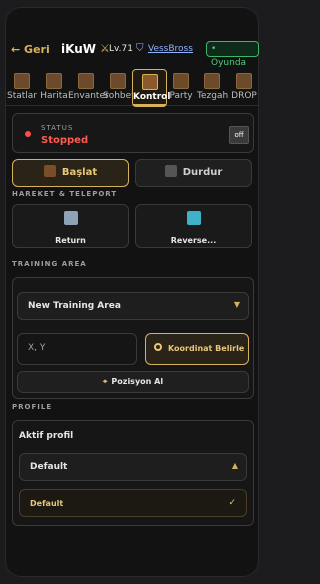  What do you see at coordinates (149, 82) in the screenshot?
I see `control-icon` at bounding box center [149, 82].